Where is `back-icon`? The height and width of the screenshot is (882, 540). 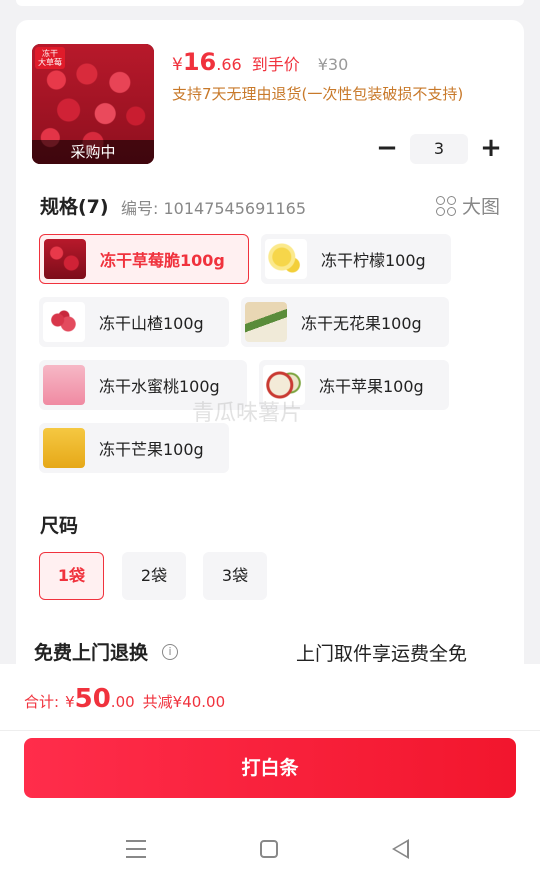
back-icon is located at coordinates (400, 849).